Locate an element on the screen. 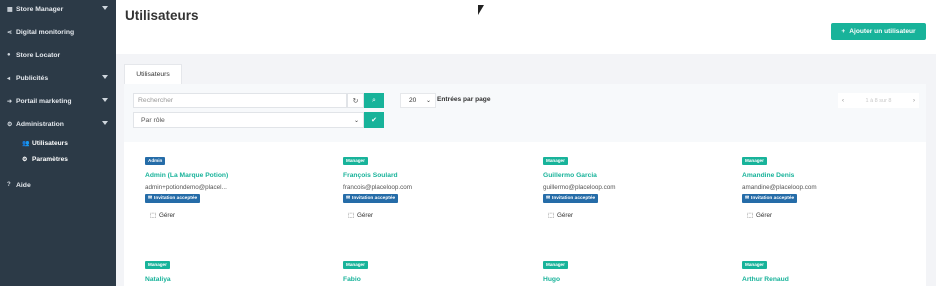 The height and width of the screenshot is (286, 936). share-icon: ⋖ is located at coordinates (10, 32).